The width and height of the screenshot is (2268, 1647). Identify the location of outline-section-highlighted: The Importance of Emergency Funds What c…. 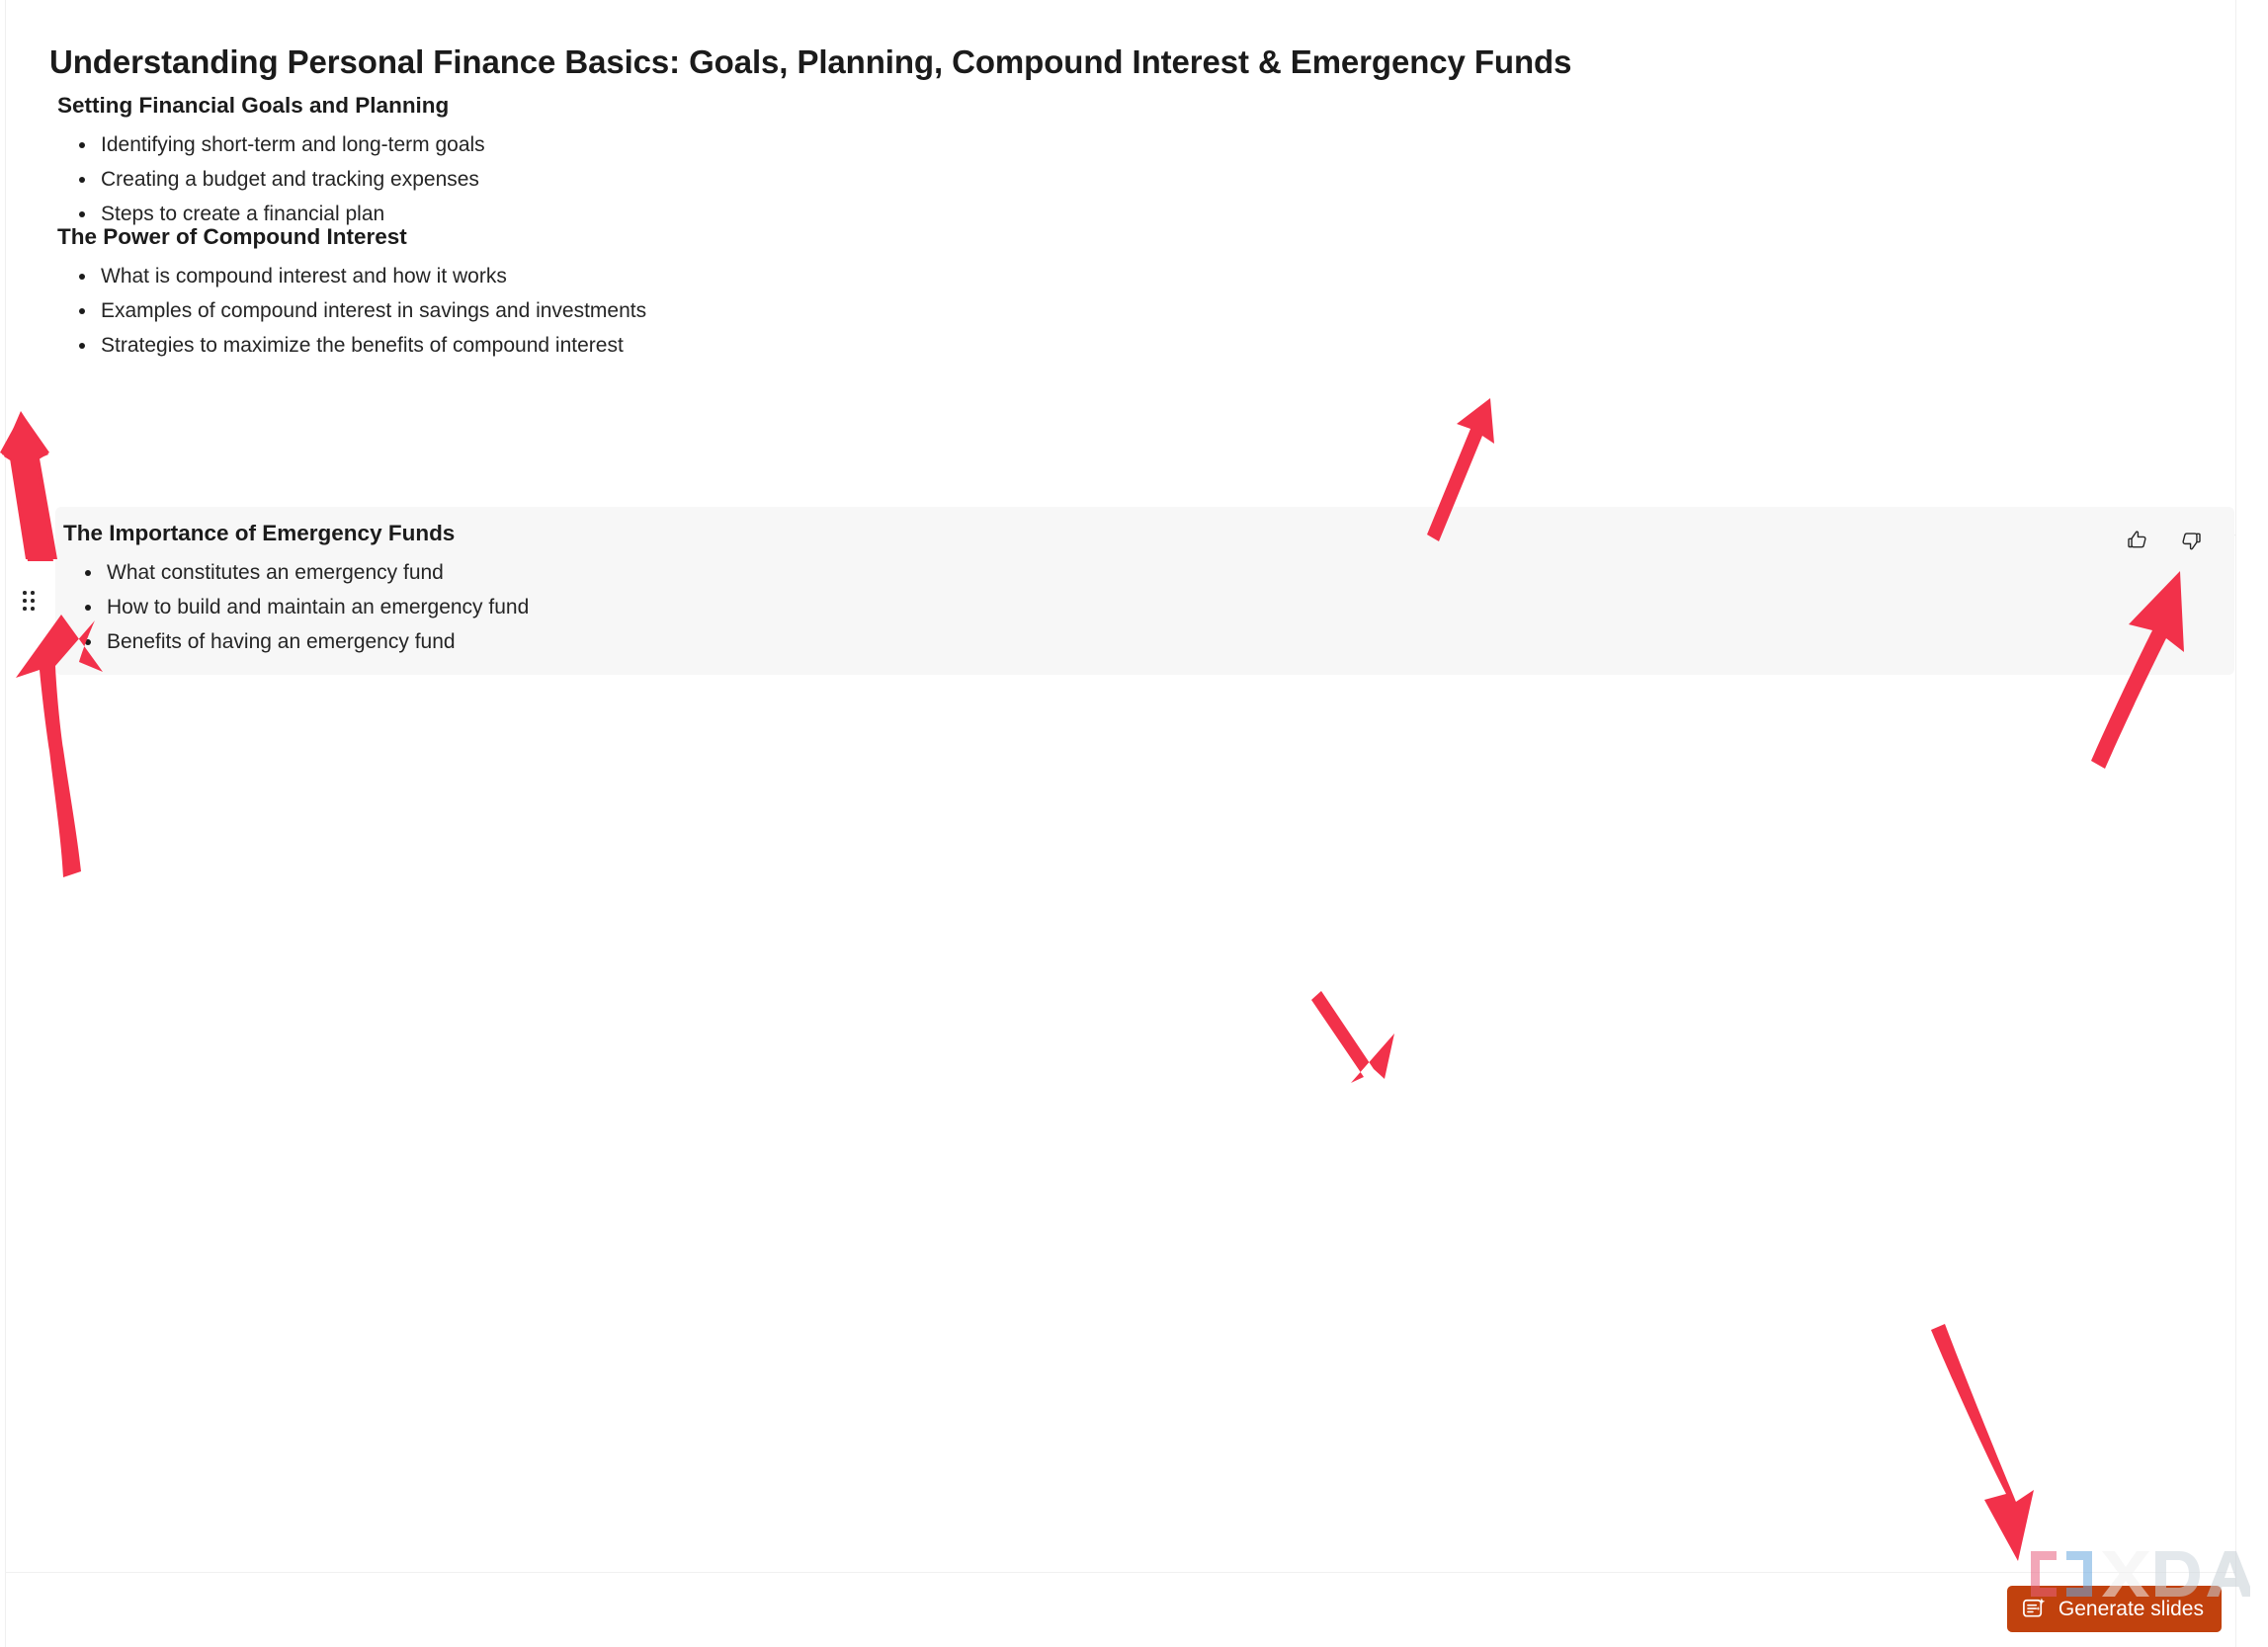
(1144, 591).